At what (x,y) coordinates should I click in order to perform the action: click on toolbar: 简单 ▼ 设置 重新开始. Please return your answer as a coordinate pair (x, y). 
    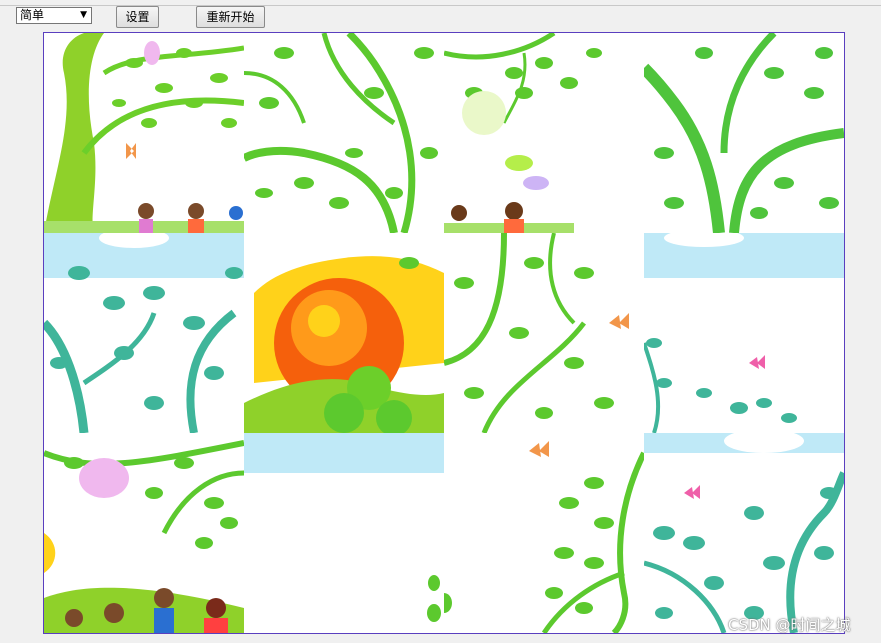
    Looking at the image, I should click on (440, 16).